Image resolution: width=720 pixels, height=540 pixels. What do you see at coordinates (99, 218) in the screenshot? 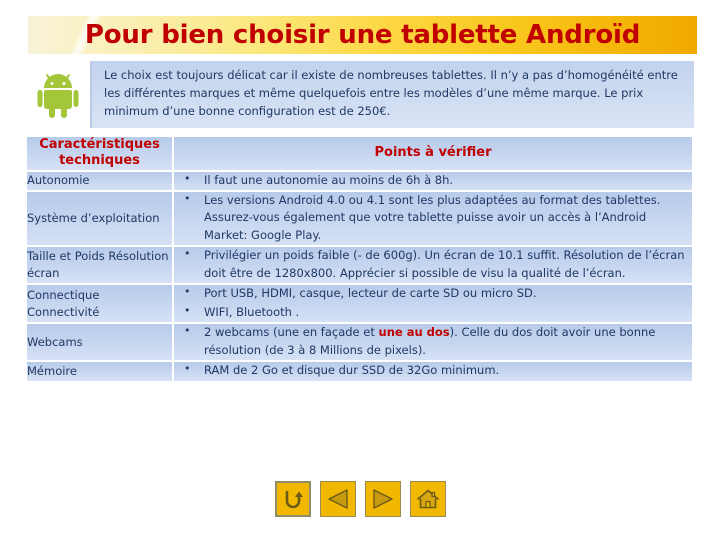
I see `row-feature-label: Système d’exploitation` at bounding box center [99, 218].